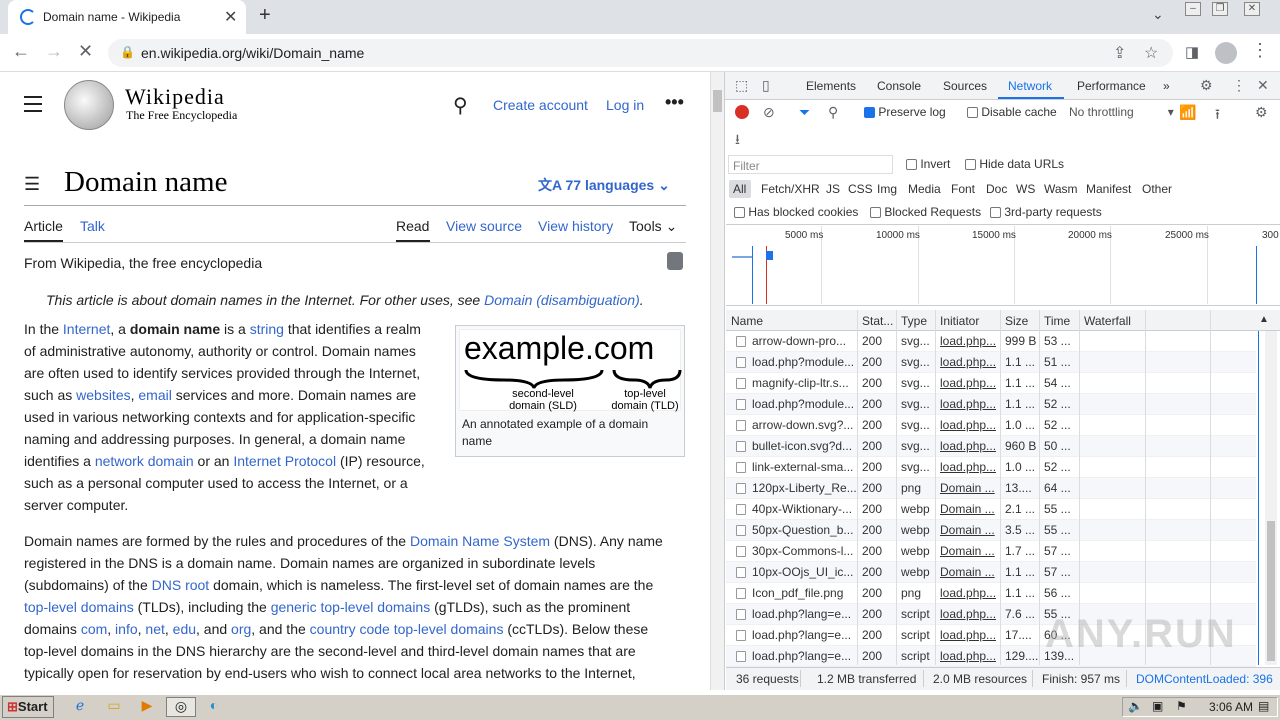  I want to click on import-har-icon: ⭱, so click(1217, 116).